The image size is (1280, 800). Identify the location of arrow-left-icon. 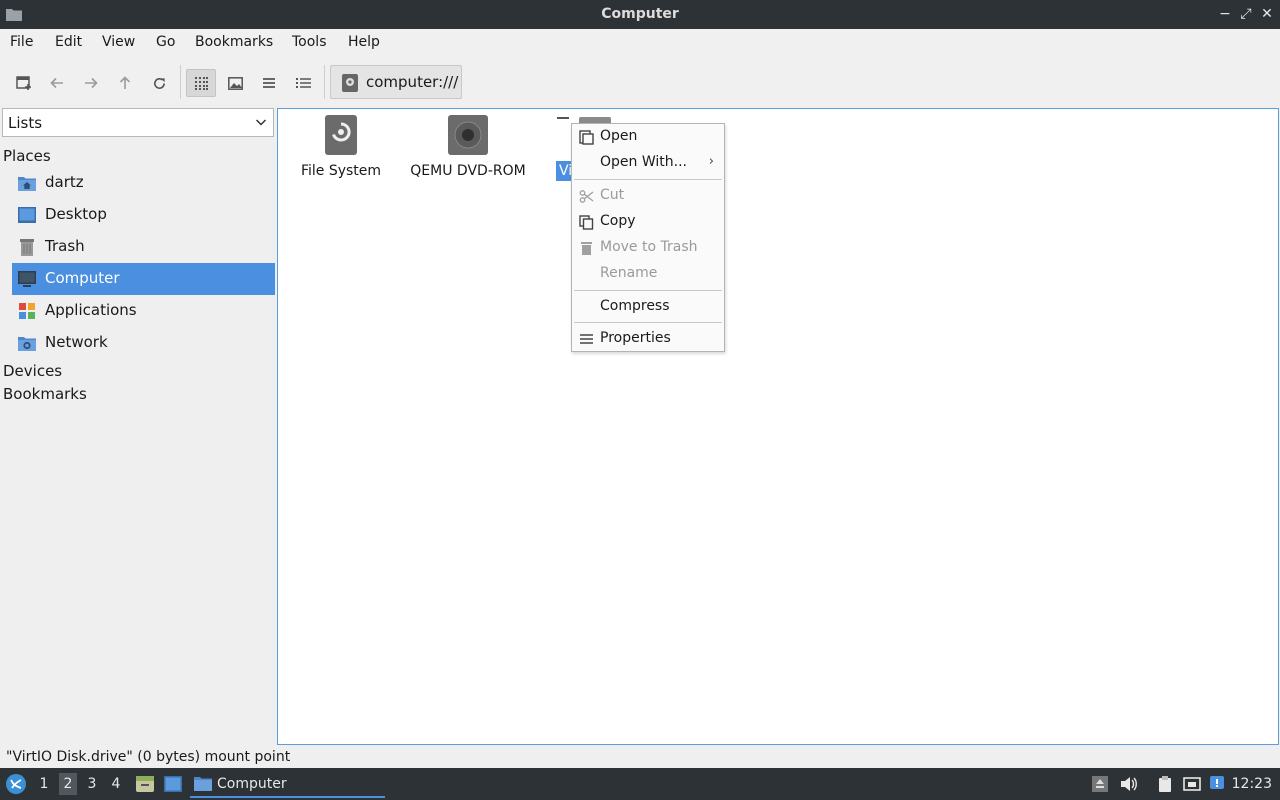
(56, 83).